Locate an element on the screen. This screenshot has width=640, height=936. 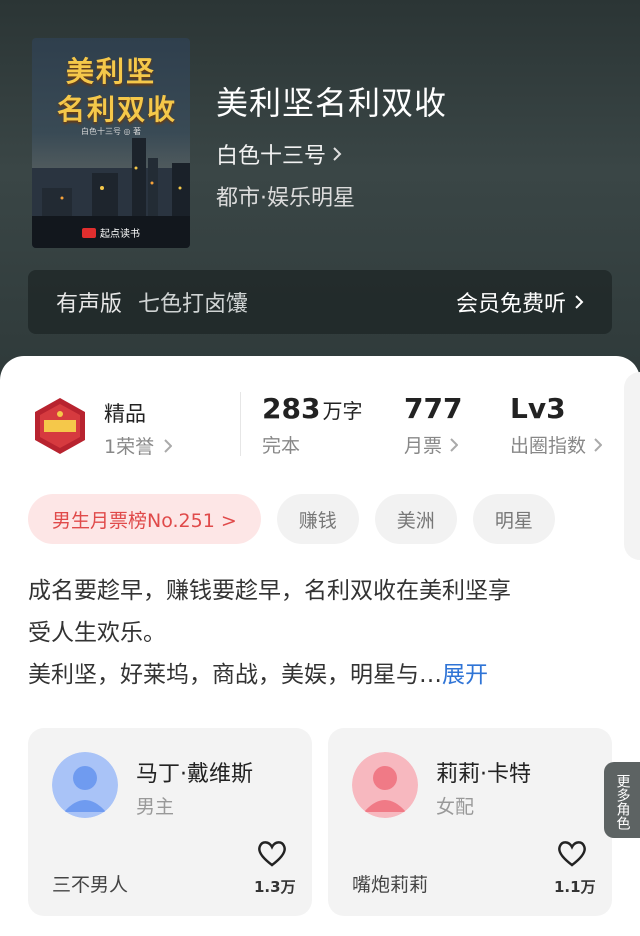
character-card: 马丁·戴维斯 男主 三不男人 1.3万 is located at coordinates (170, 822).